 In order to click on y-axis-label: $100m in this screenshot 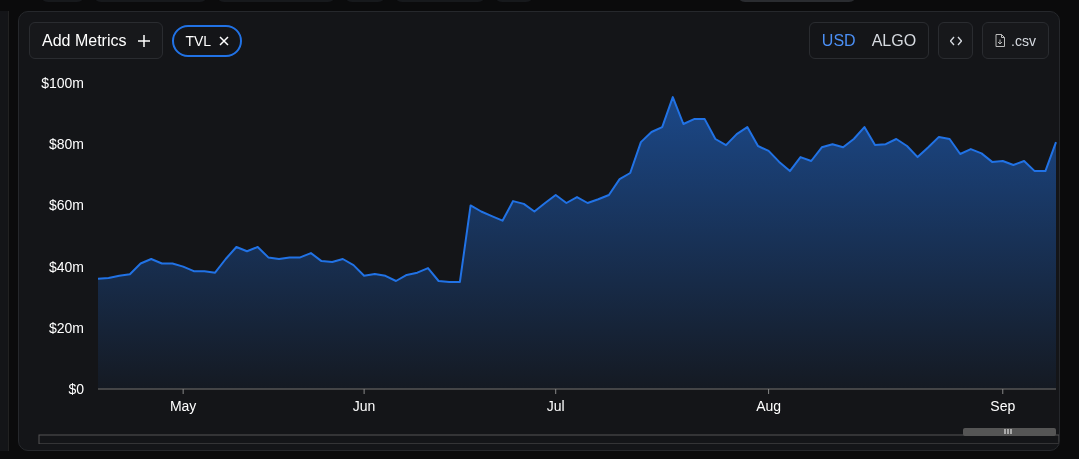, I will do `click(62, 83)`.